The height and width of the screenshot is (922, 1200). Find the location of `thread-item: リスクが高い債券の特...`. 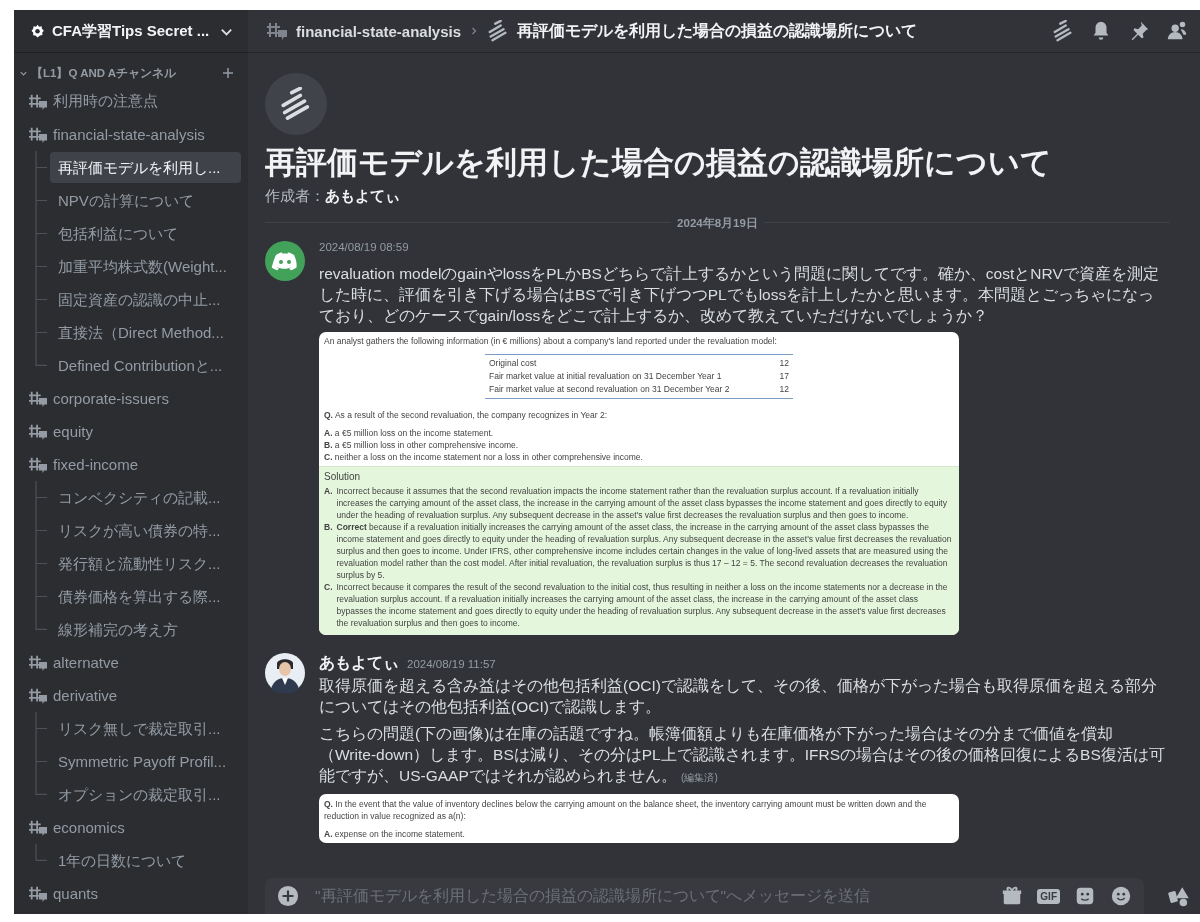

thread-item: リスクが高い債券の特... is located at coordinates (145, 530).